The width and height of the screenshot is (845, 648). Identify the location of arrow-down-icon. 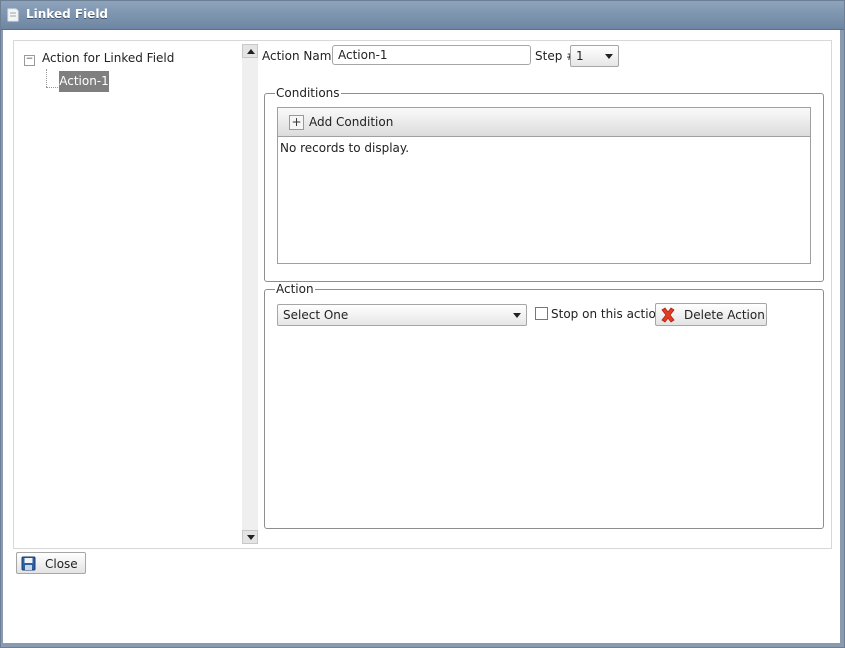
(251, 537).